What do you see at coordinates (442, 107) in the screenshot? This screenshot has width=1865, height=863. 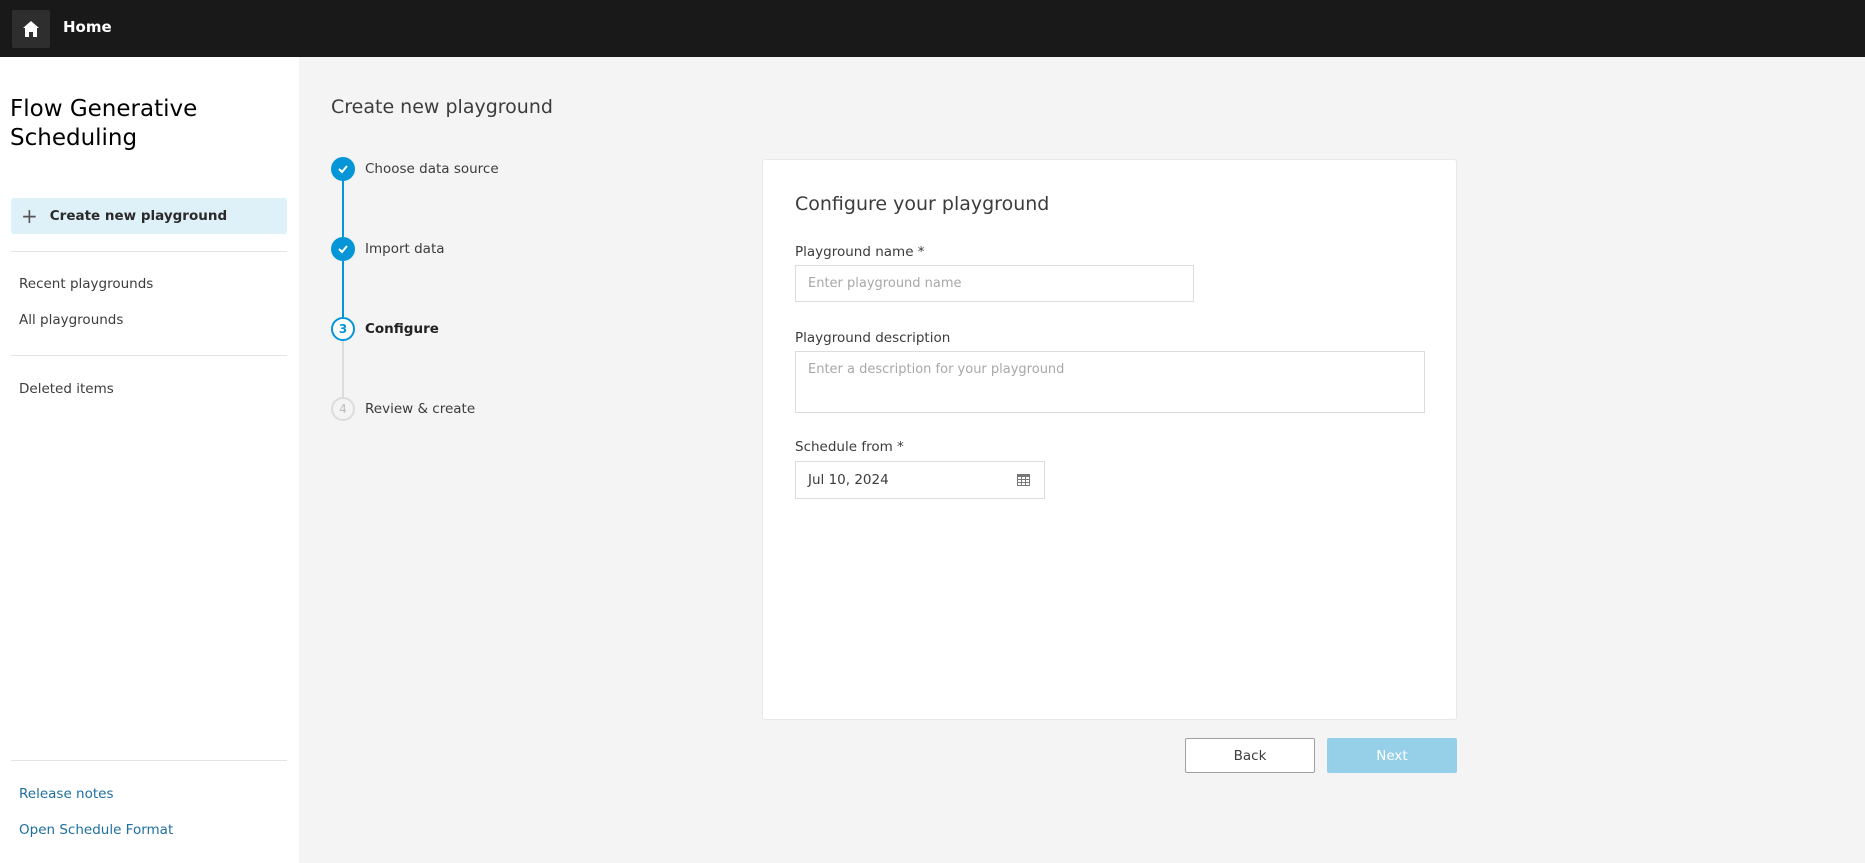 I see `page-title: Create new playground` at bounding box center [442, 107].